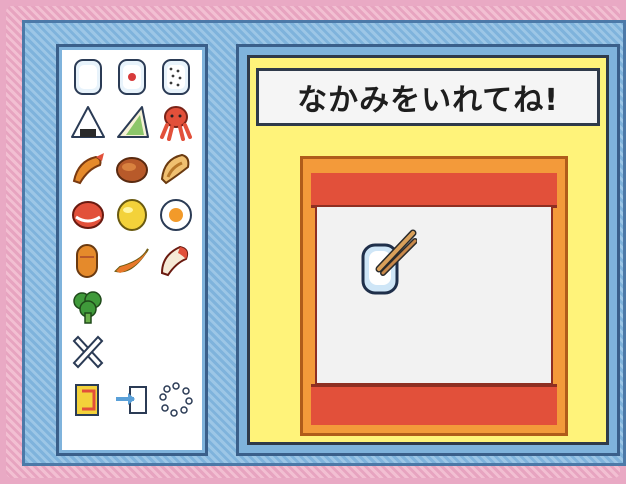  Describe the element at coordinates (88, 123) in the screenshot. I see `onigiri-icon` at that location.